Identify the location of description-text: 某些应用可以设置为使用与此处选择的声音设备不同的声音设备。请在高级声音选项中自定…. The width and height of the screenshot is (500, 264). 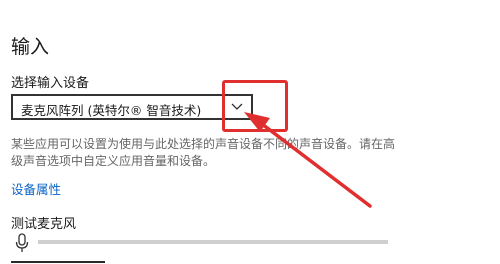
(203, 152).